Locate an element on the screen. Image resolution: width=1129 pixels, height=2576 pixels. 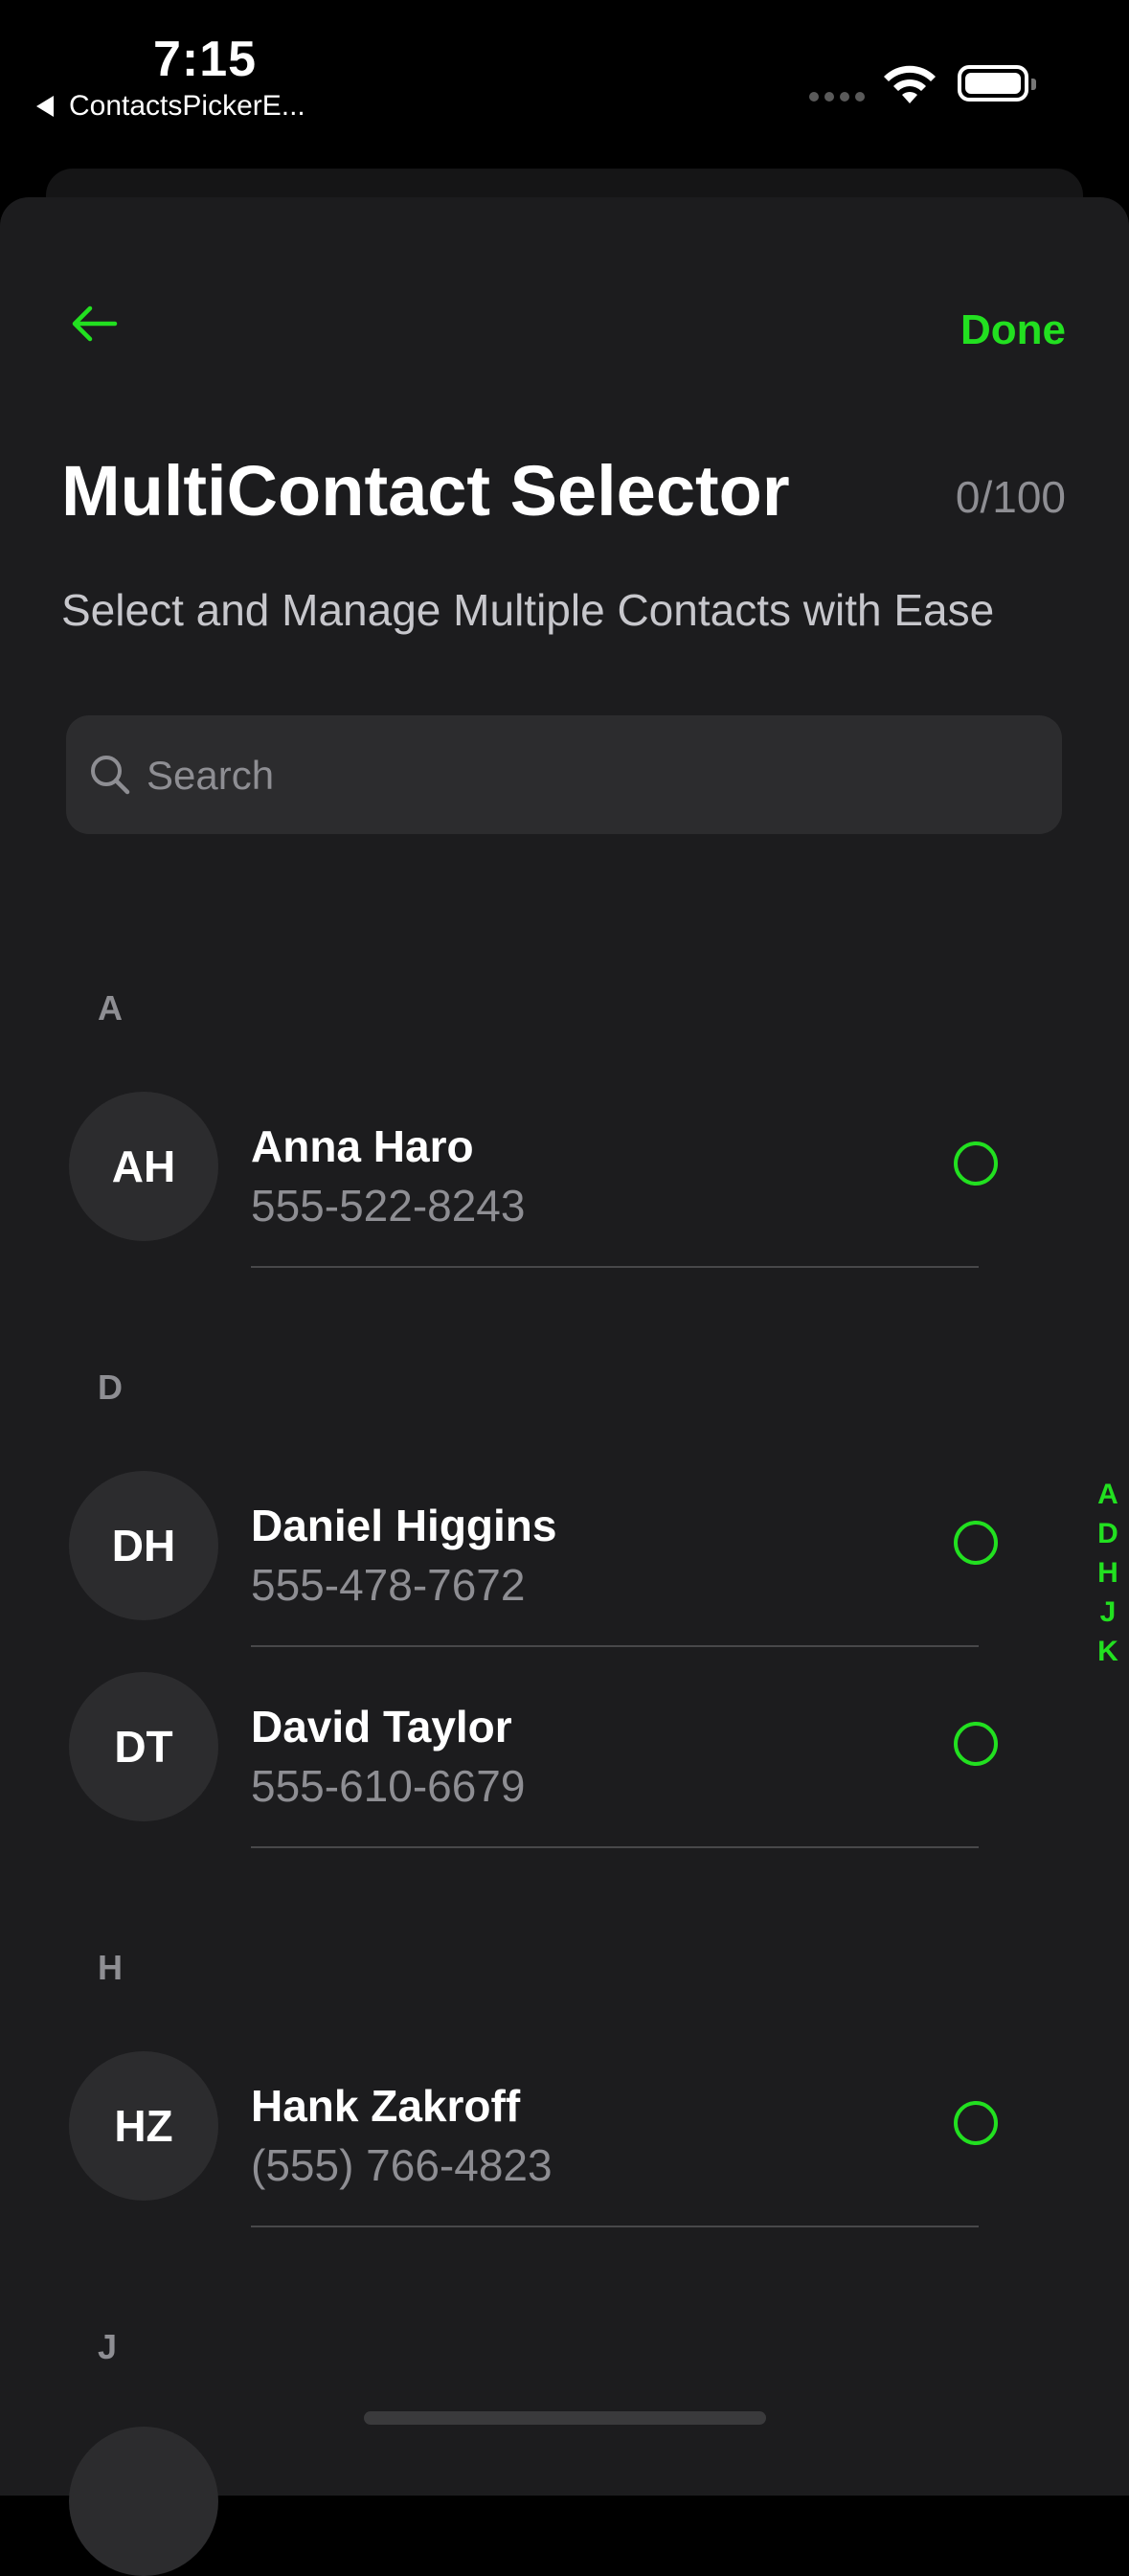
avatar: DT is located at coordinates (143, 1746).